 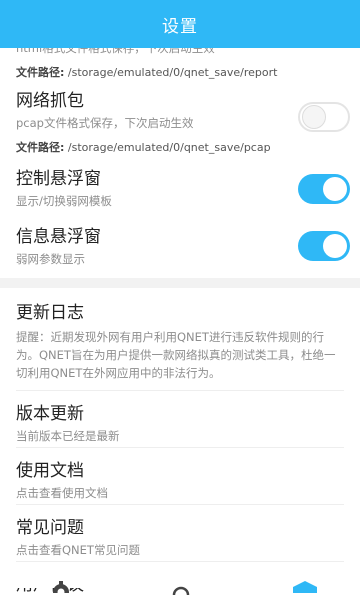 I want to click on float-info-toggle, so click(x=324, y=246).